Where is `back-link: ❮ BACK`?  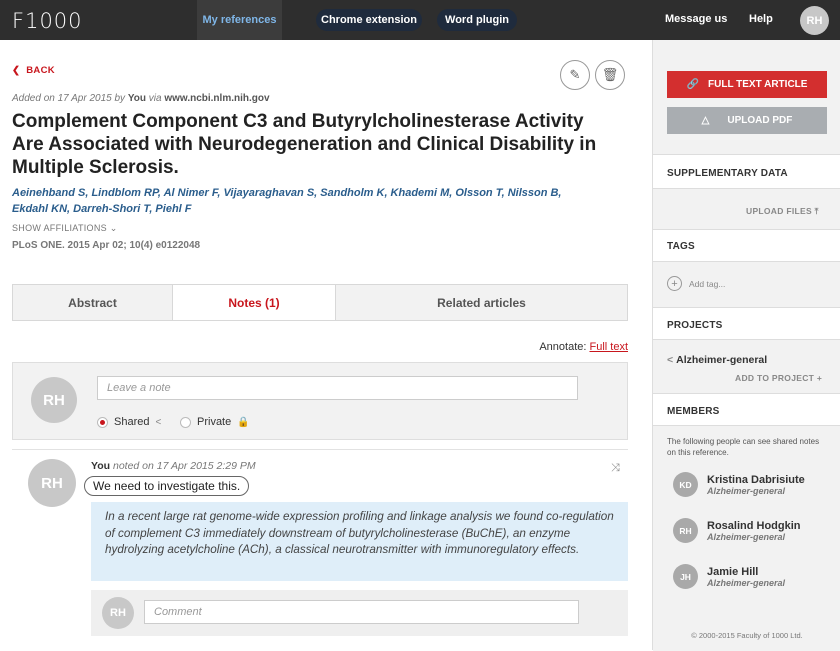
back-link: ❮ BACK is located at coordinates (33, 70).